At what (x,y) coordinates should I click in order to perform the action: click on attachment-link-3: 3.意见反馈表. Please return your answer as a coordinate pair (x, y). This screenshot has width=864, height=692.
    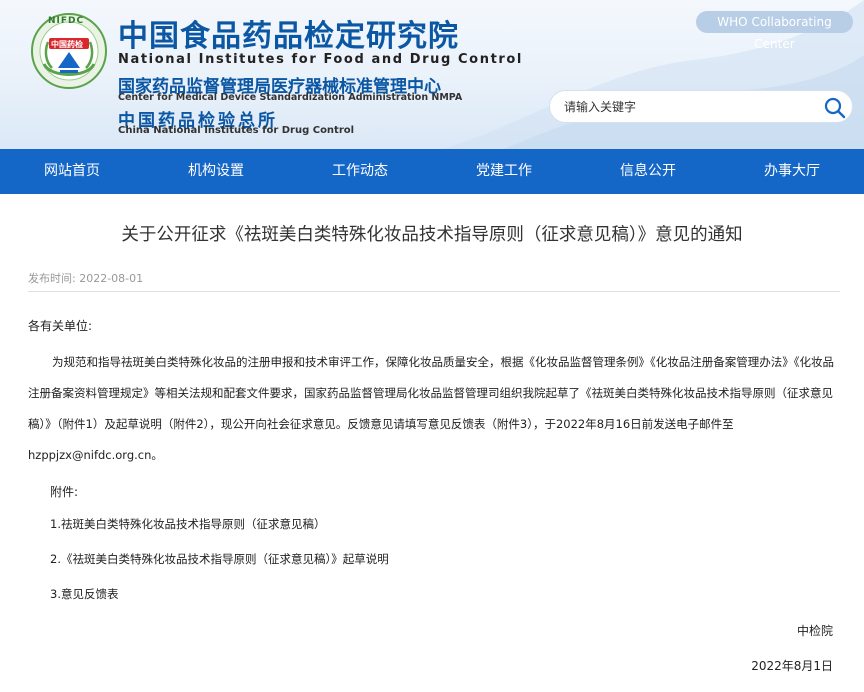
    Looking at the image, I should click on (84, 594).